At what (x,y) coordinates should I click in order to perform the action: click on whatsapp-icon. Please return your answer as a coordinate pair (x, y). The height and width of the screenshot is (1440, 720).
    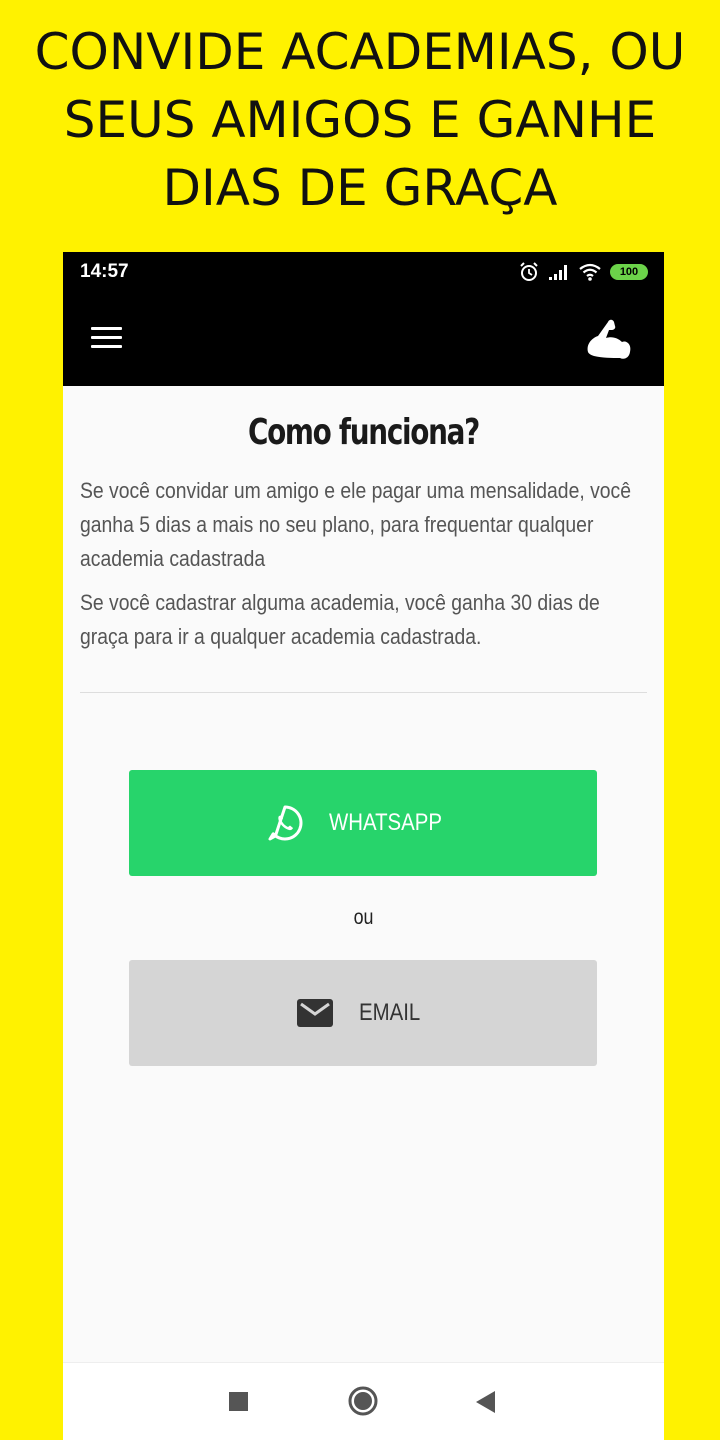
    Looking at the image, I should click on (285, 823).